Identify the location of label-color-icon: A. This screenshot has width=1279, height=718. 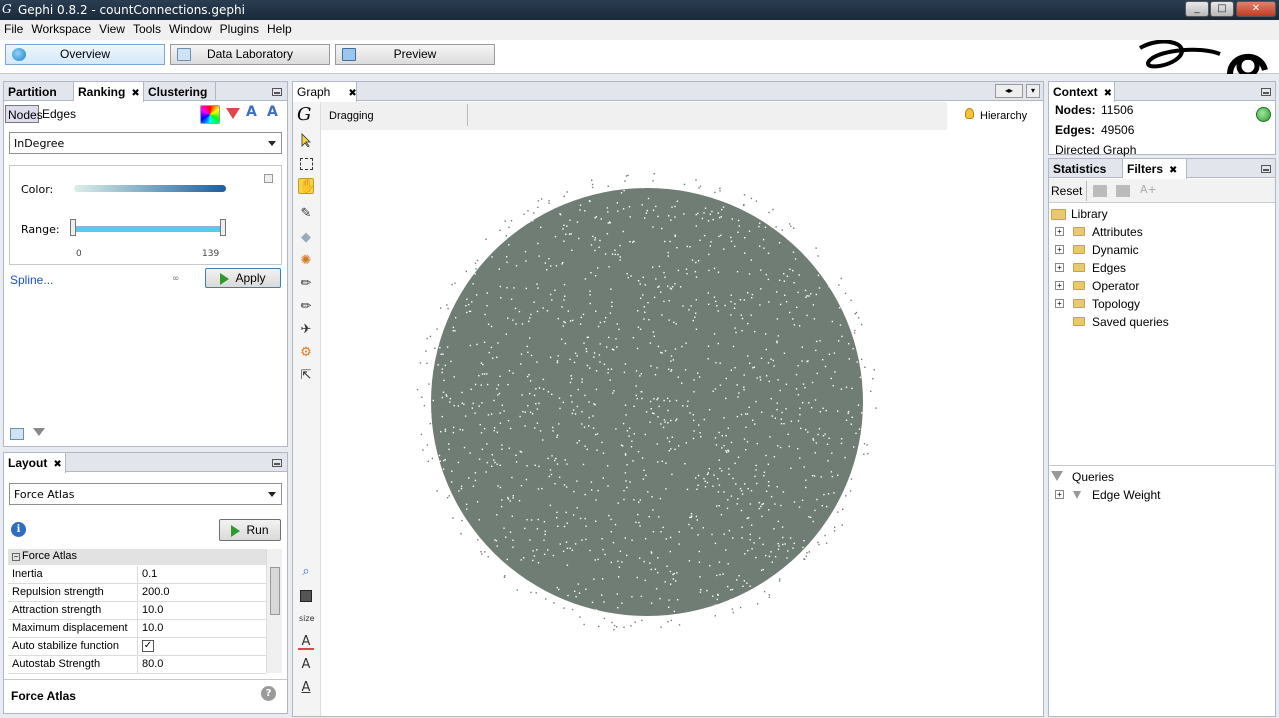
(251, 112).